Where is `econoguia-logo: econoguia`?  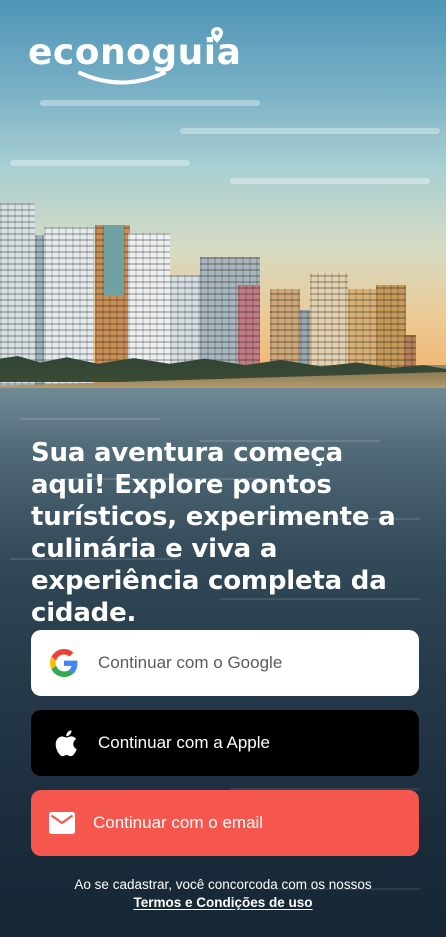
econoguia-logo: econoguia is located at coordinates (134, 54).